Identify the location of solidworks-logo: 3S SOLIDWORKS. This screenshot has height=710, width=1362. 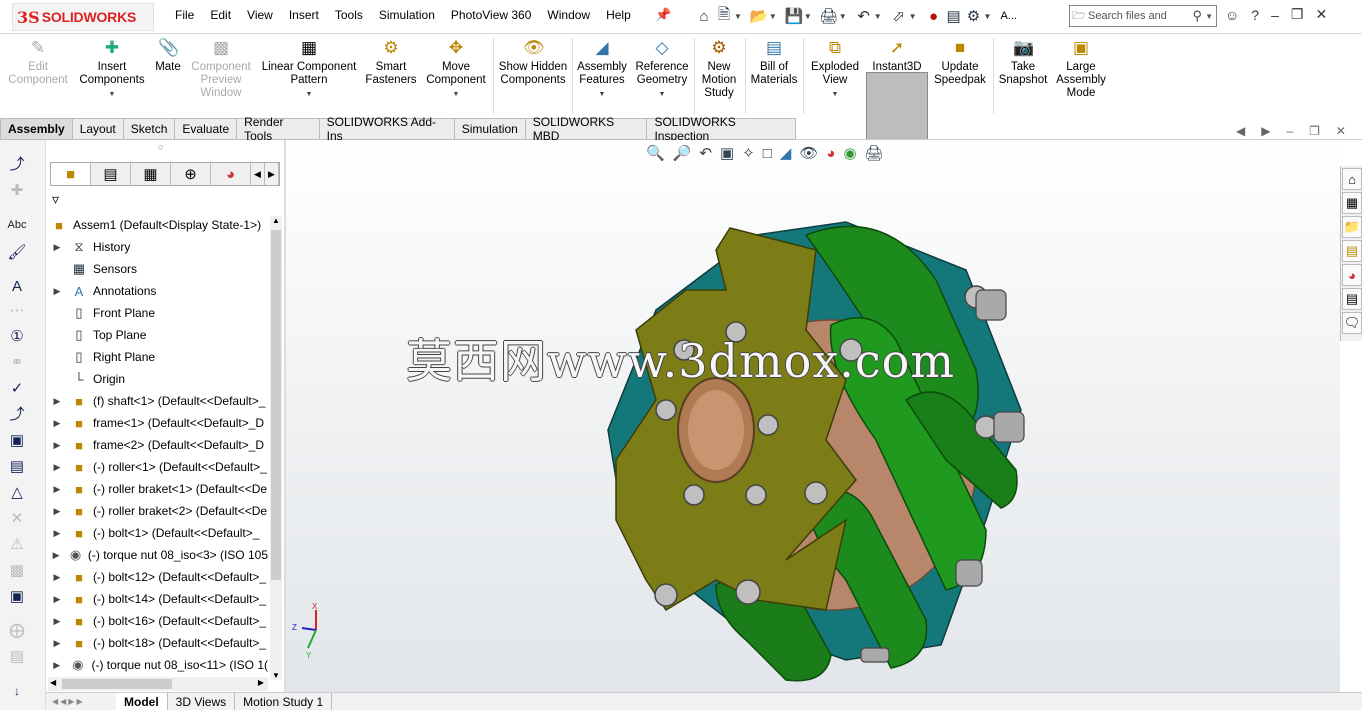
(83, 17).